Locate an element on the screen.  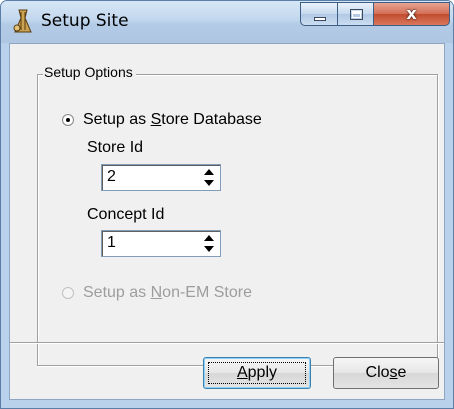
maximize-icon is located at coordinates (356, 14).